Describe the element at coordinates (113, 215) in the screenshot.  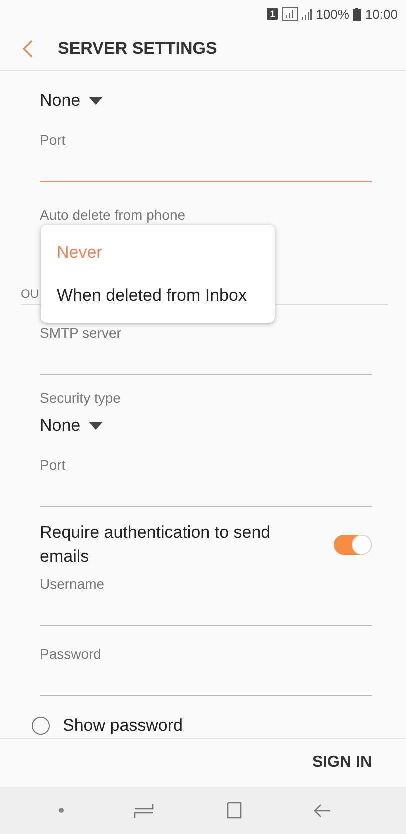
I see `field-label: Auto delete from phone` at that location.